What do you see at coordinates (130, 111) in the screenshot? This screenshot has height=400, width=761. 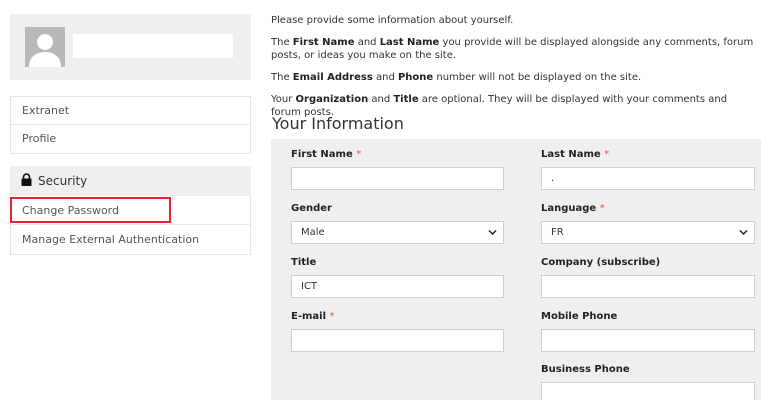 I see `sidebar-item-extranet: Extranet` at bounding box center [130, 111].